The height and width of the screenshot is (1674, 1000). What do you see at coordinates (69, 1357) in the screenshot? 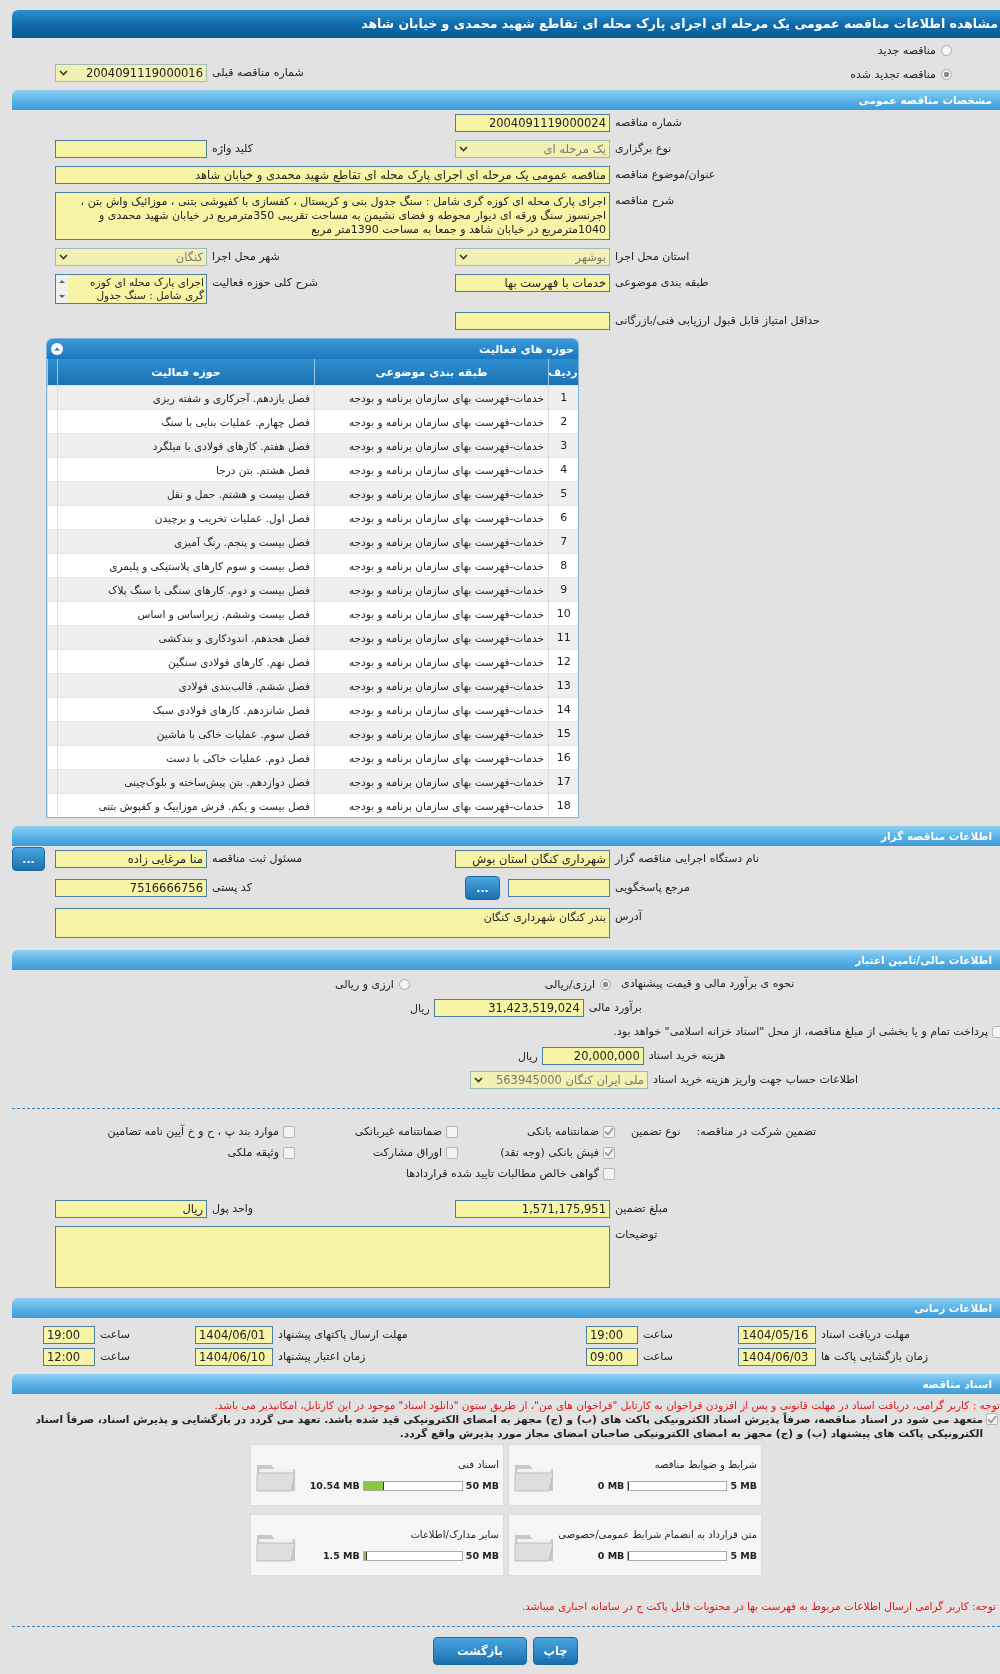
I see `text-field: 12:00` at bounding box center [69, 1357].